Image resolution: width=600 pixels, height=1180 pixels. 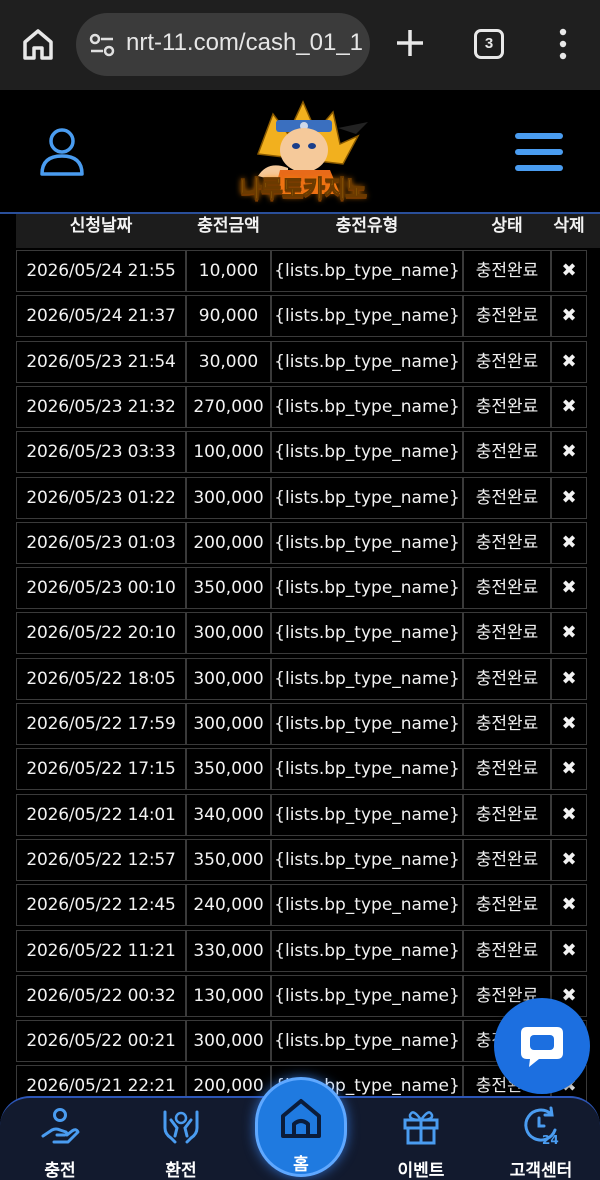 What do you see at coordinates (228, 815) in the screenshot?
I see `cell-amount: 340,000` at bounding box center [228, 815].